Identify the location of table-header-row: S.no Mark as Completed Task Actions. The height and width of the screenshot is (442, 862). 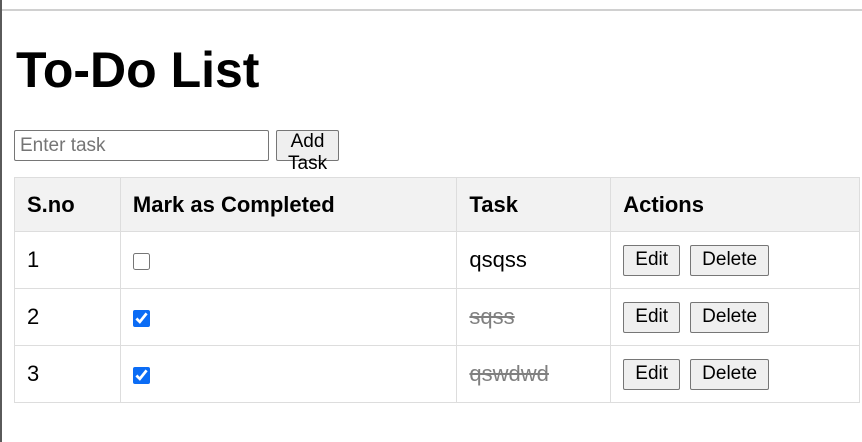
(437, 204).